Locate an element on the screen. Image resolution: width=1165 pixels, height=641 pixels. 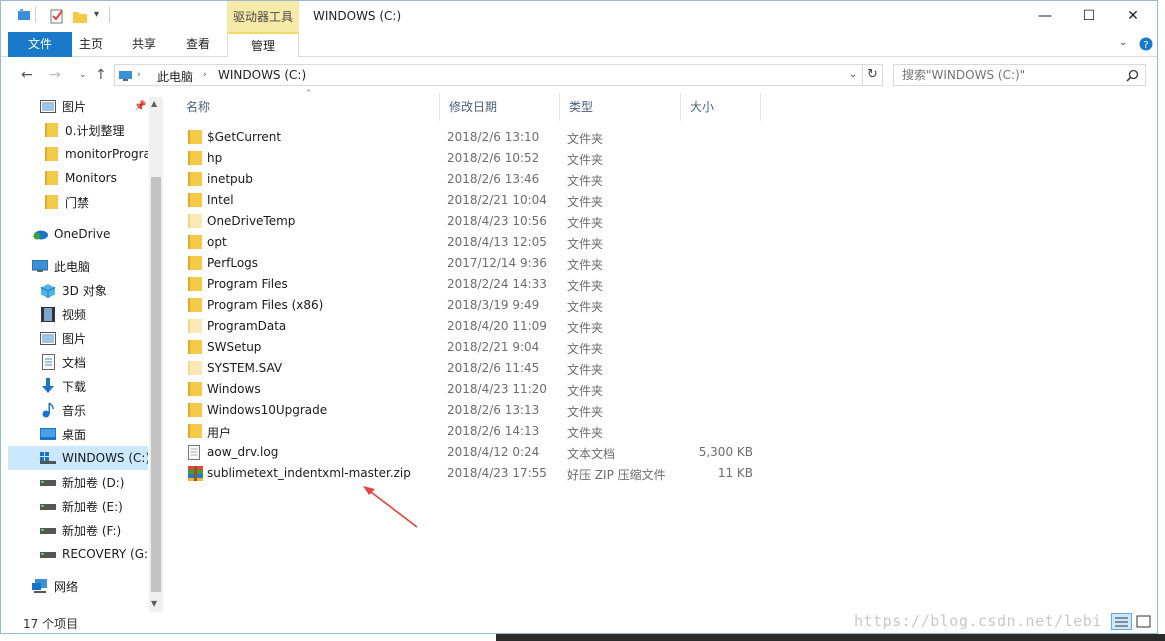
scrollbar-thumb is located at coordinates (156, 384).